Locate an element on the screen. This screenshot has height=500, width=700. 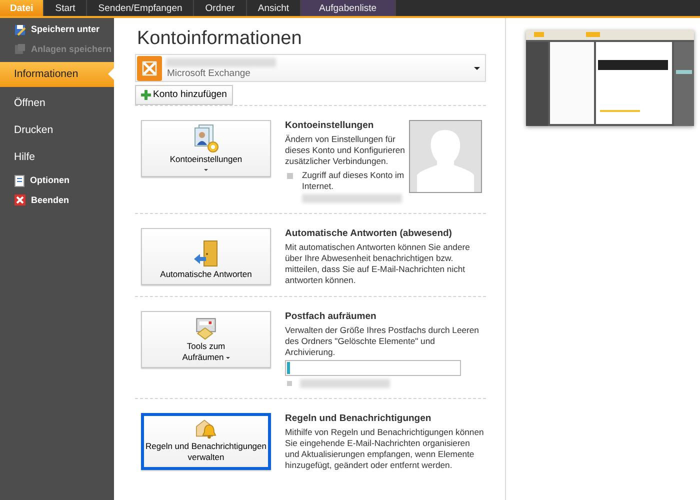
section-title: Kontoeinstellungen is located at coordinates (330, 126).